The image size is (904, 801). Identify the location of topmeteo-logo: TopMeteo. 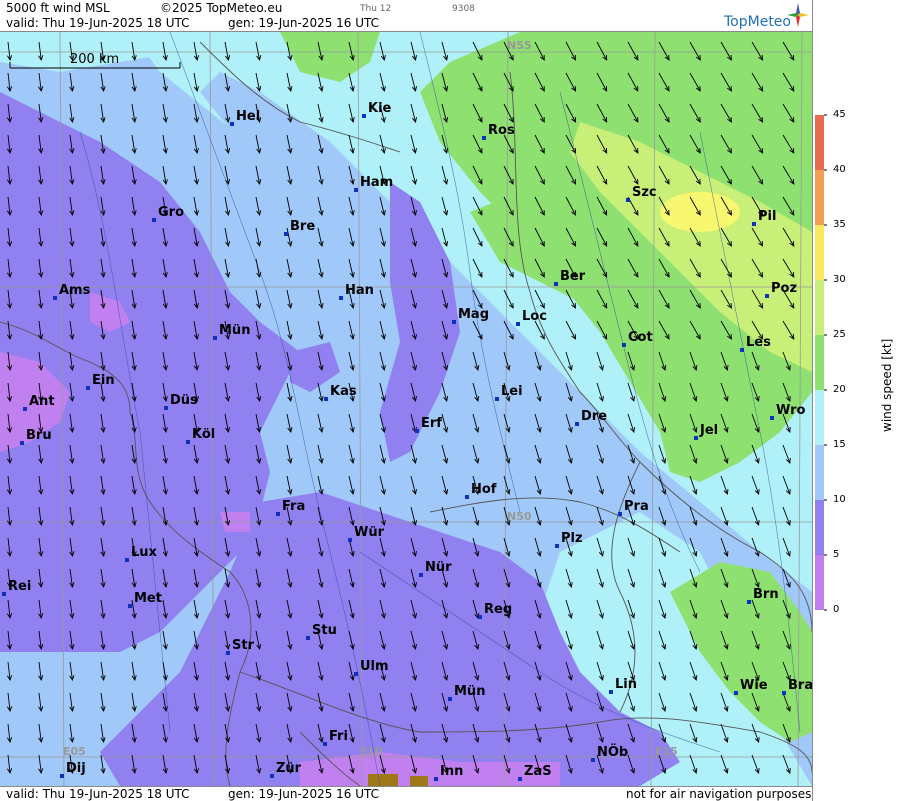
(757, 22).